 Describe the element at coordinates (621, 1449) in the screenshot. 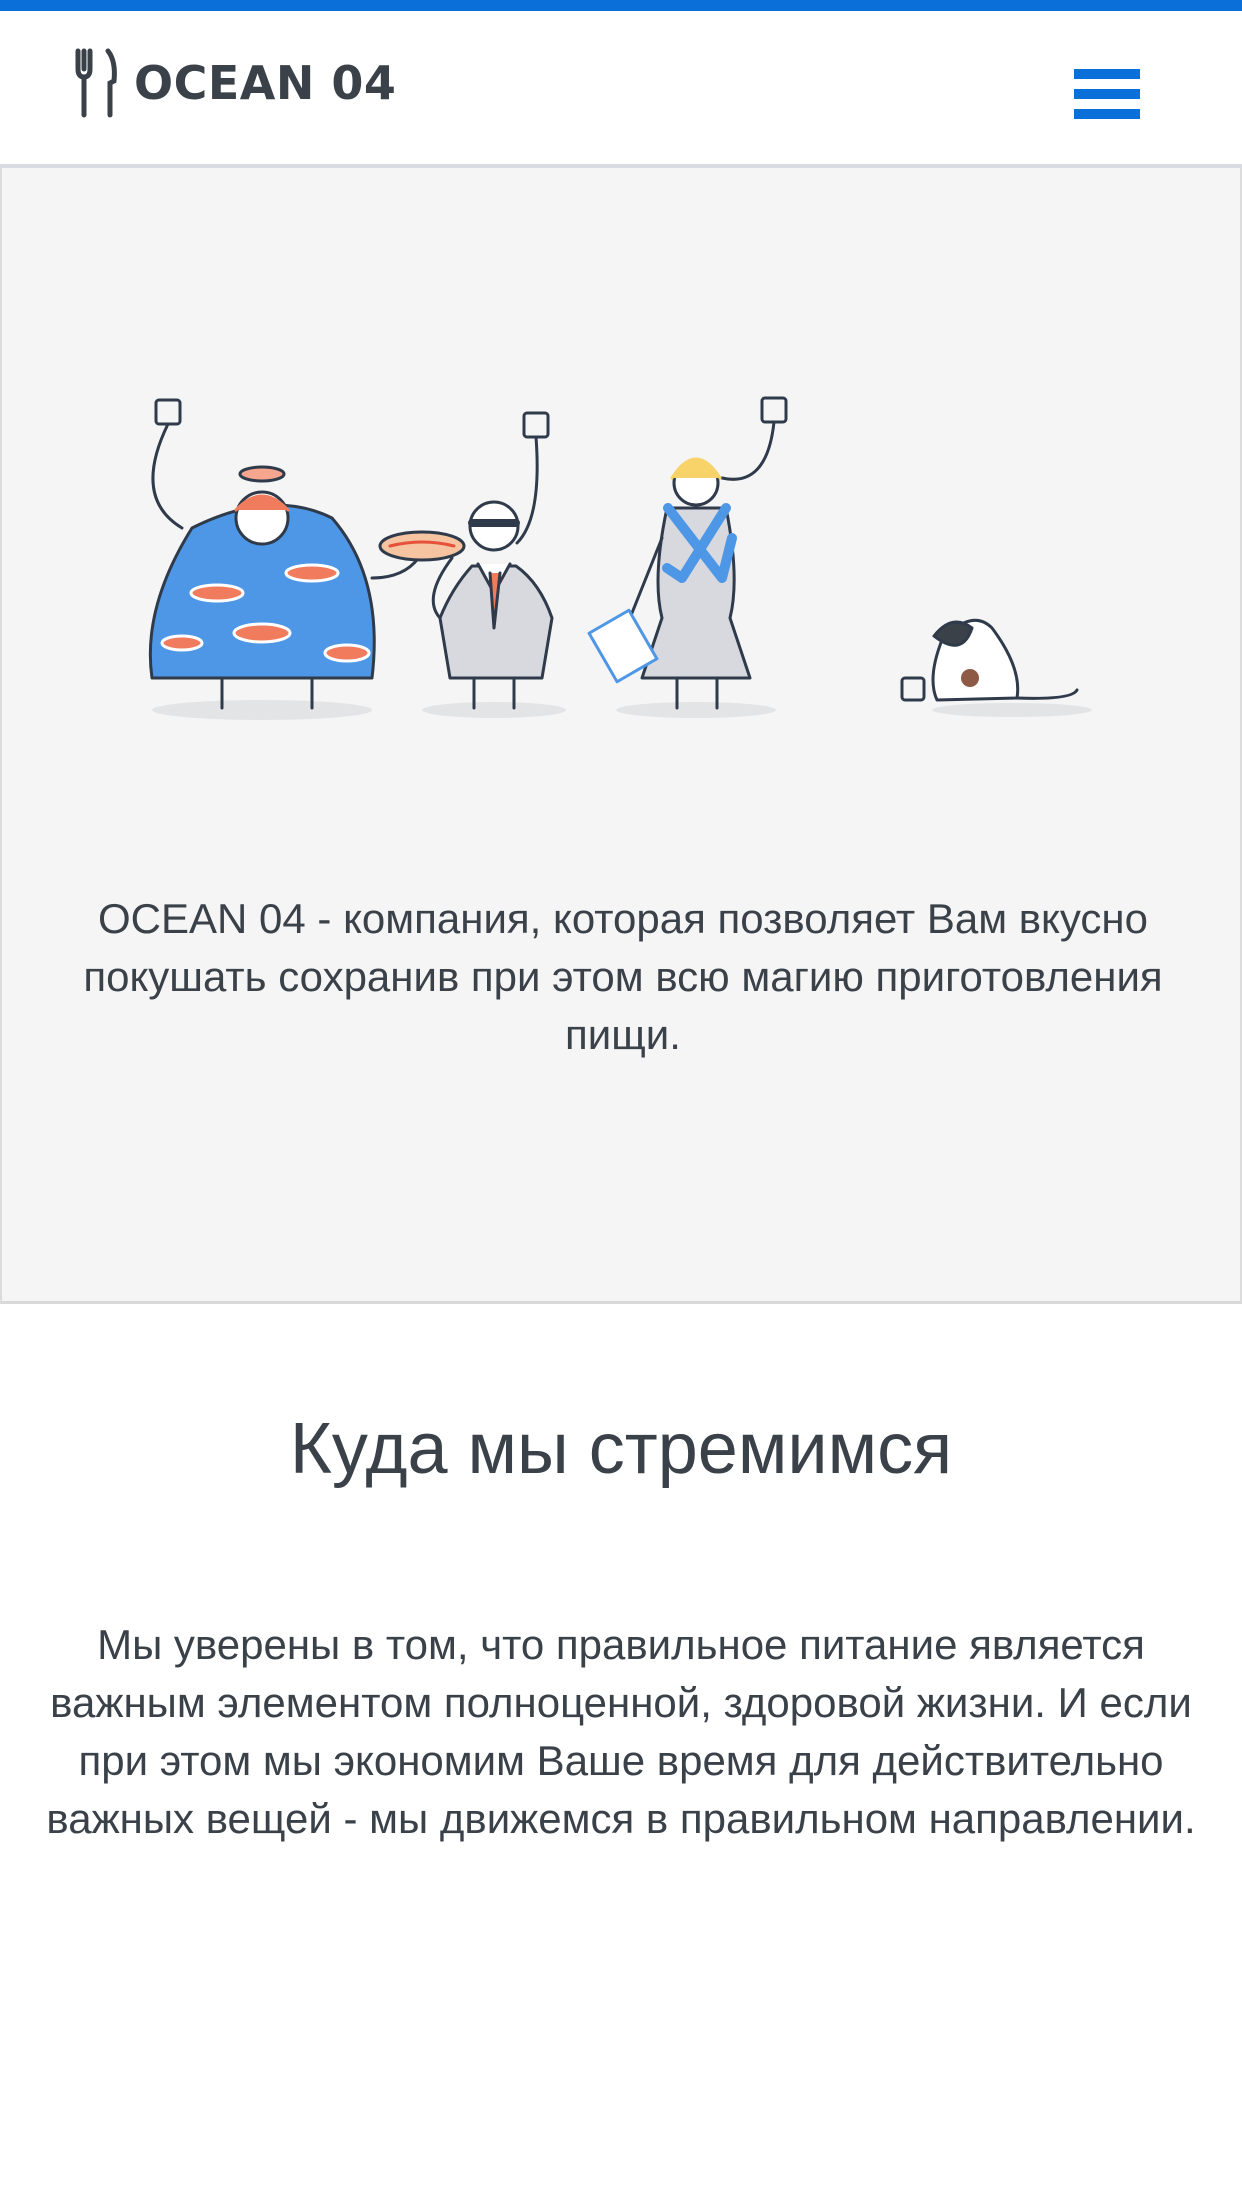

I see `mission-title: Куда мы стремимся` at that location.